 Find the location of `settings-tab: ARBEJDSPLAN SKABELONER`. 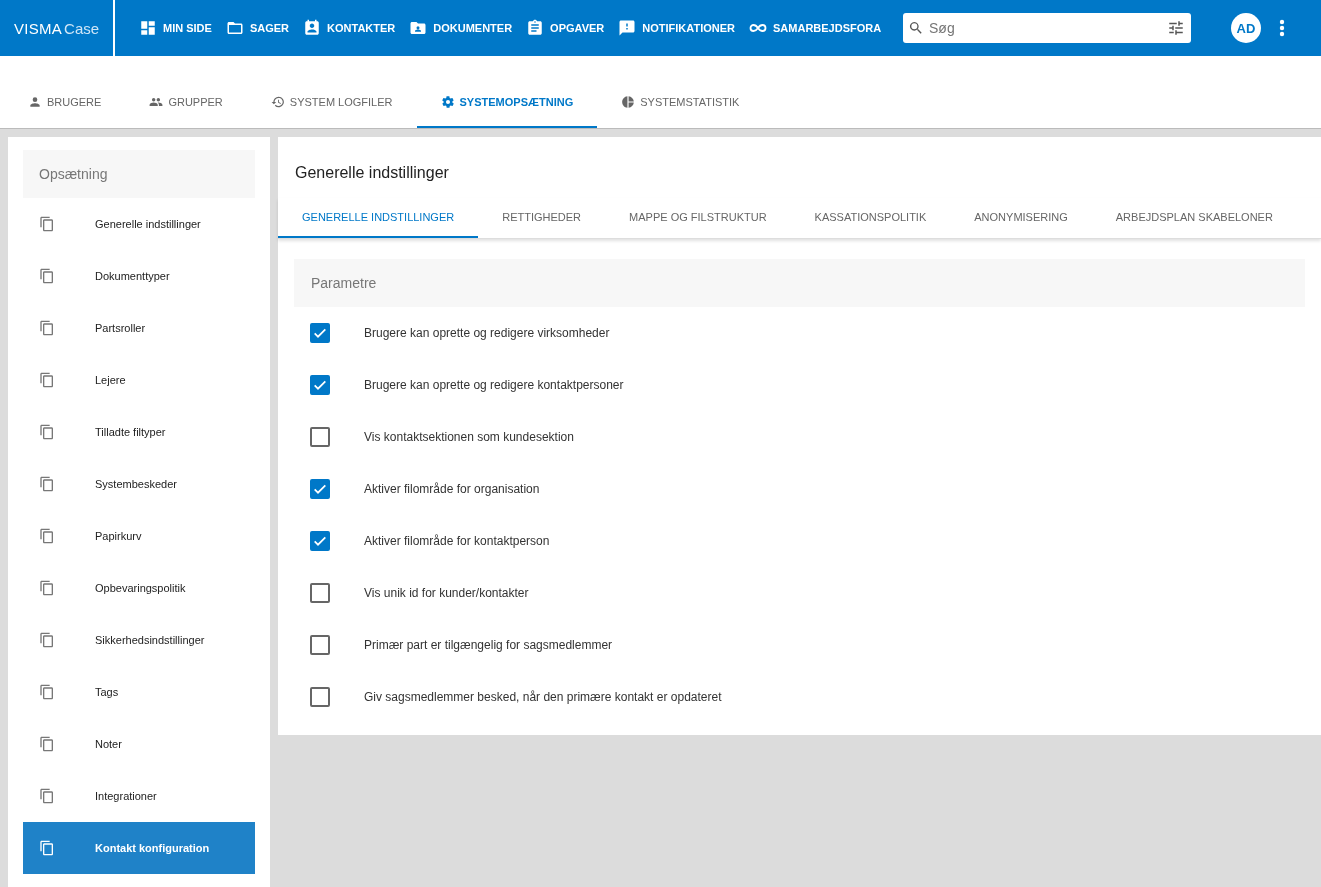

settings-tab: ARBEJDSPLAN SKABELONER is located at coordinates (1194, 218).